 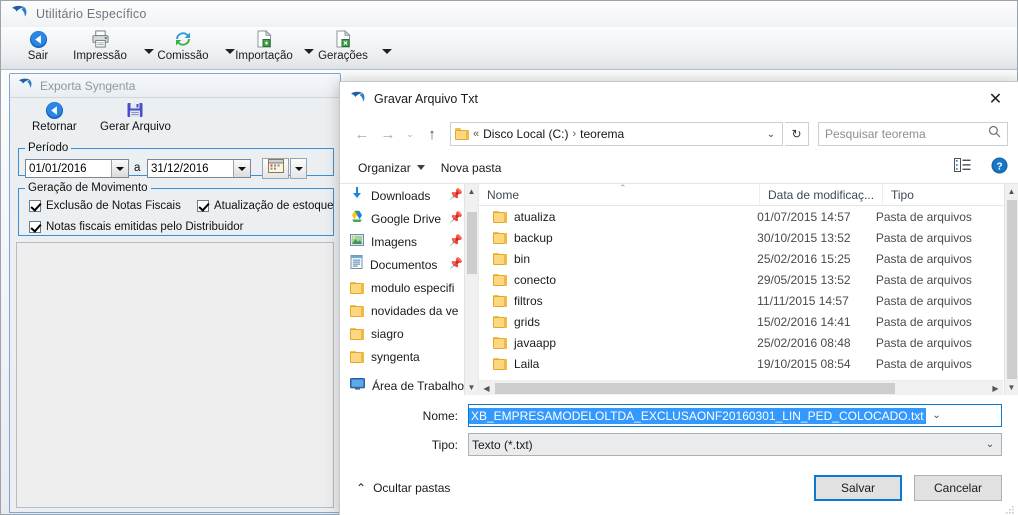 I want to click on checkbox-exclusao-notas-fiscais: Exclusão de Notas Fiscais, so click(x=105, y=206).